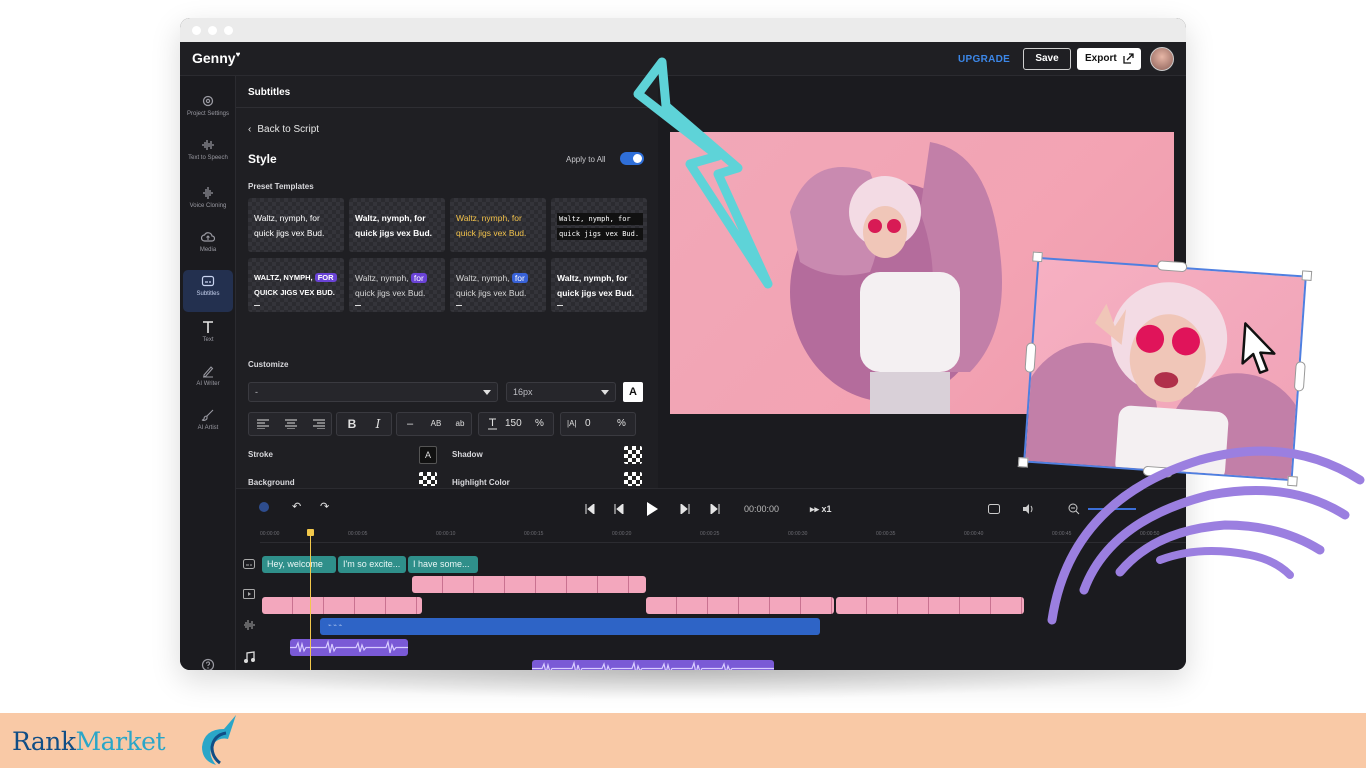  What do you see at coordinates (208, 206) in the screenshot?
I see `nav-label: Voice Cloning` at bounding box center [208, 206].